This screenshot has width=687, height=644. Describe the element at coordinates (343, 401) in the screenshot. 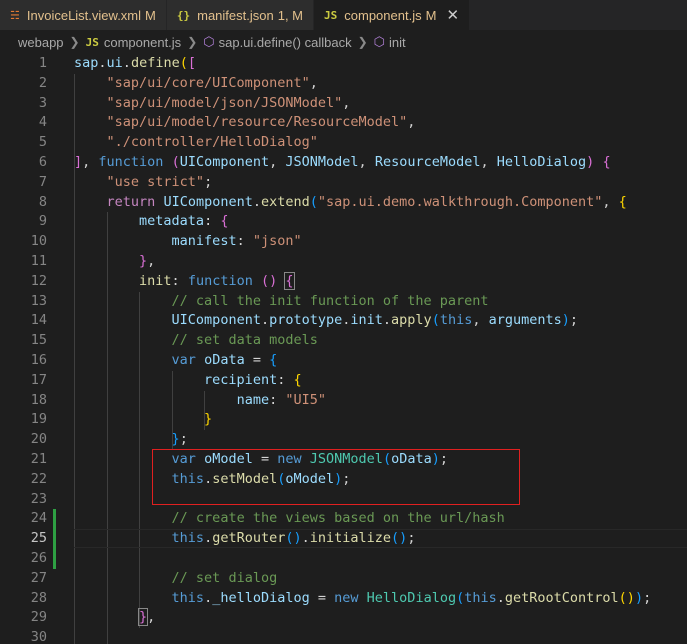

I see `code-line: 18 name: "UI5"` at that location.